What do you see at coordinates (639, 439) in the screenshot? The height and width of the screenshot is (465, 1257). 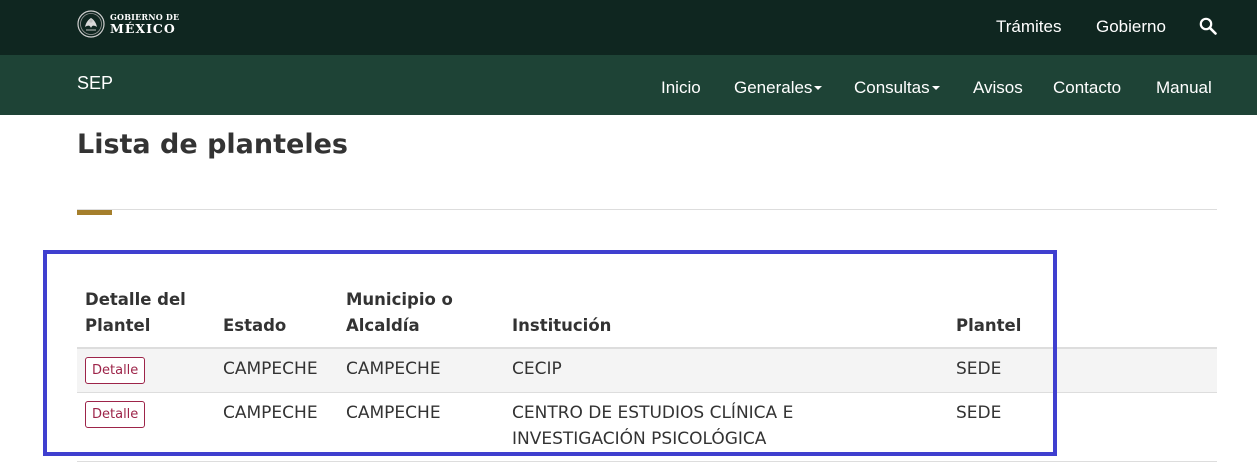 I see `cell-institucion-line2: INVESTIGACIÓN PSICOLÓGICA` at bounding box center [639, 439].